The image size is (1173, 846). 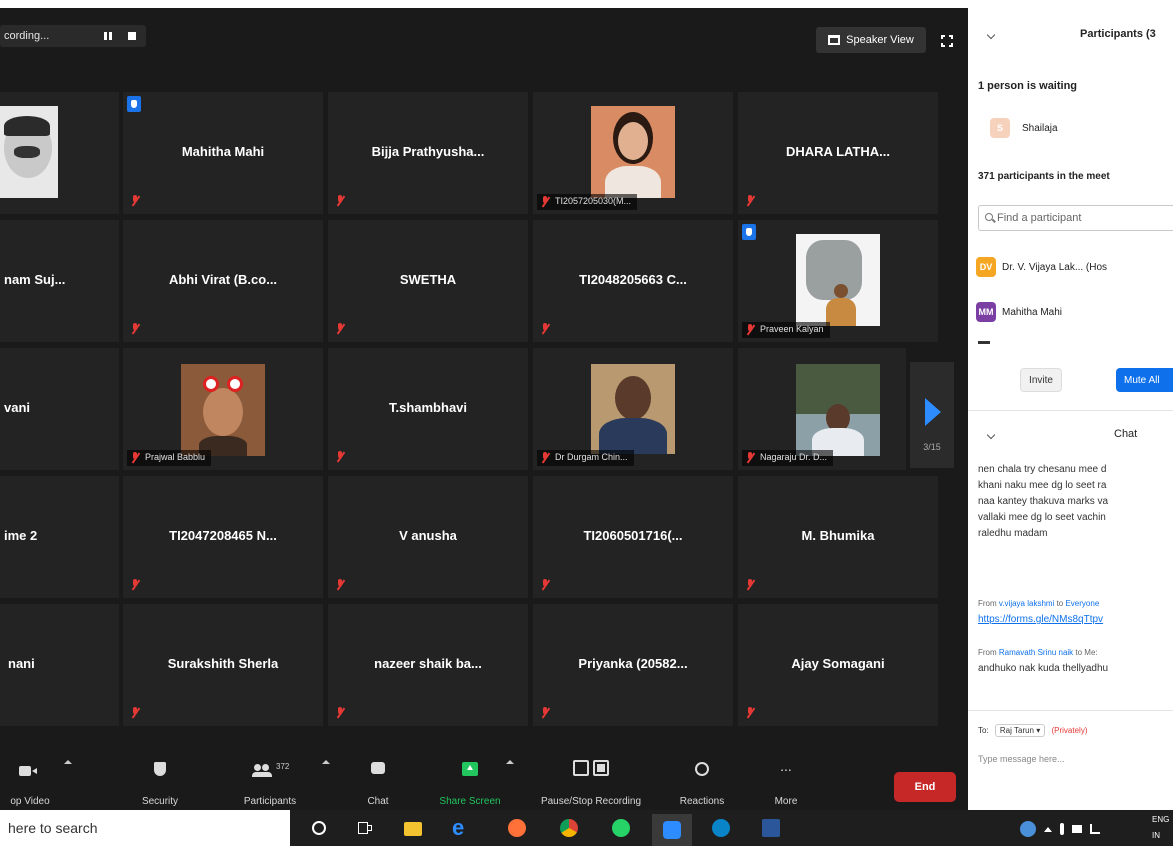 I want to click on language-indicator: ENG IN, so click(x=1160, y=828).